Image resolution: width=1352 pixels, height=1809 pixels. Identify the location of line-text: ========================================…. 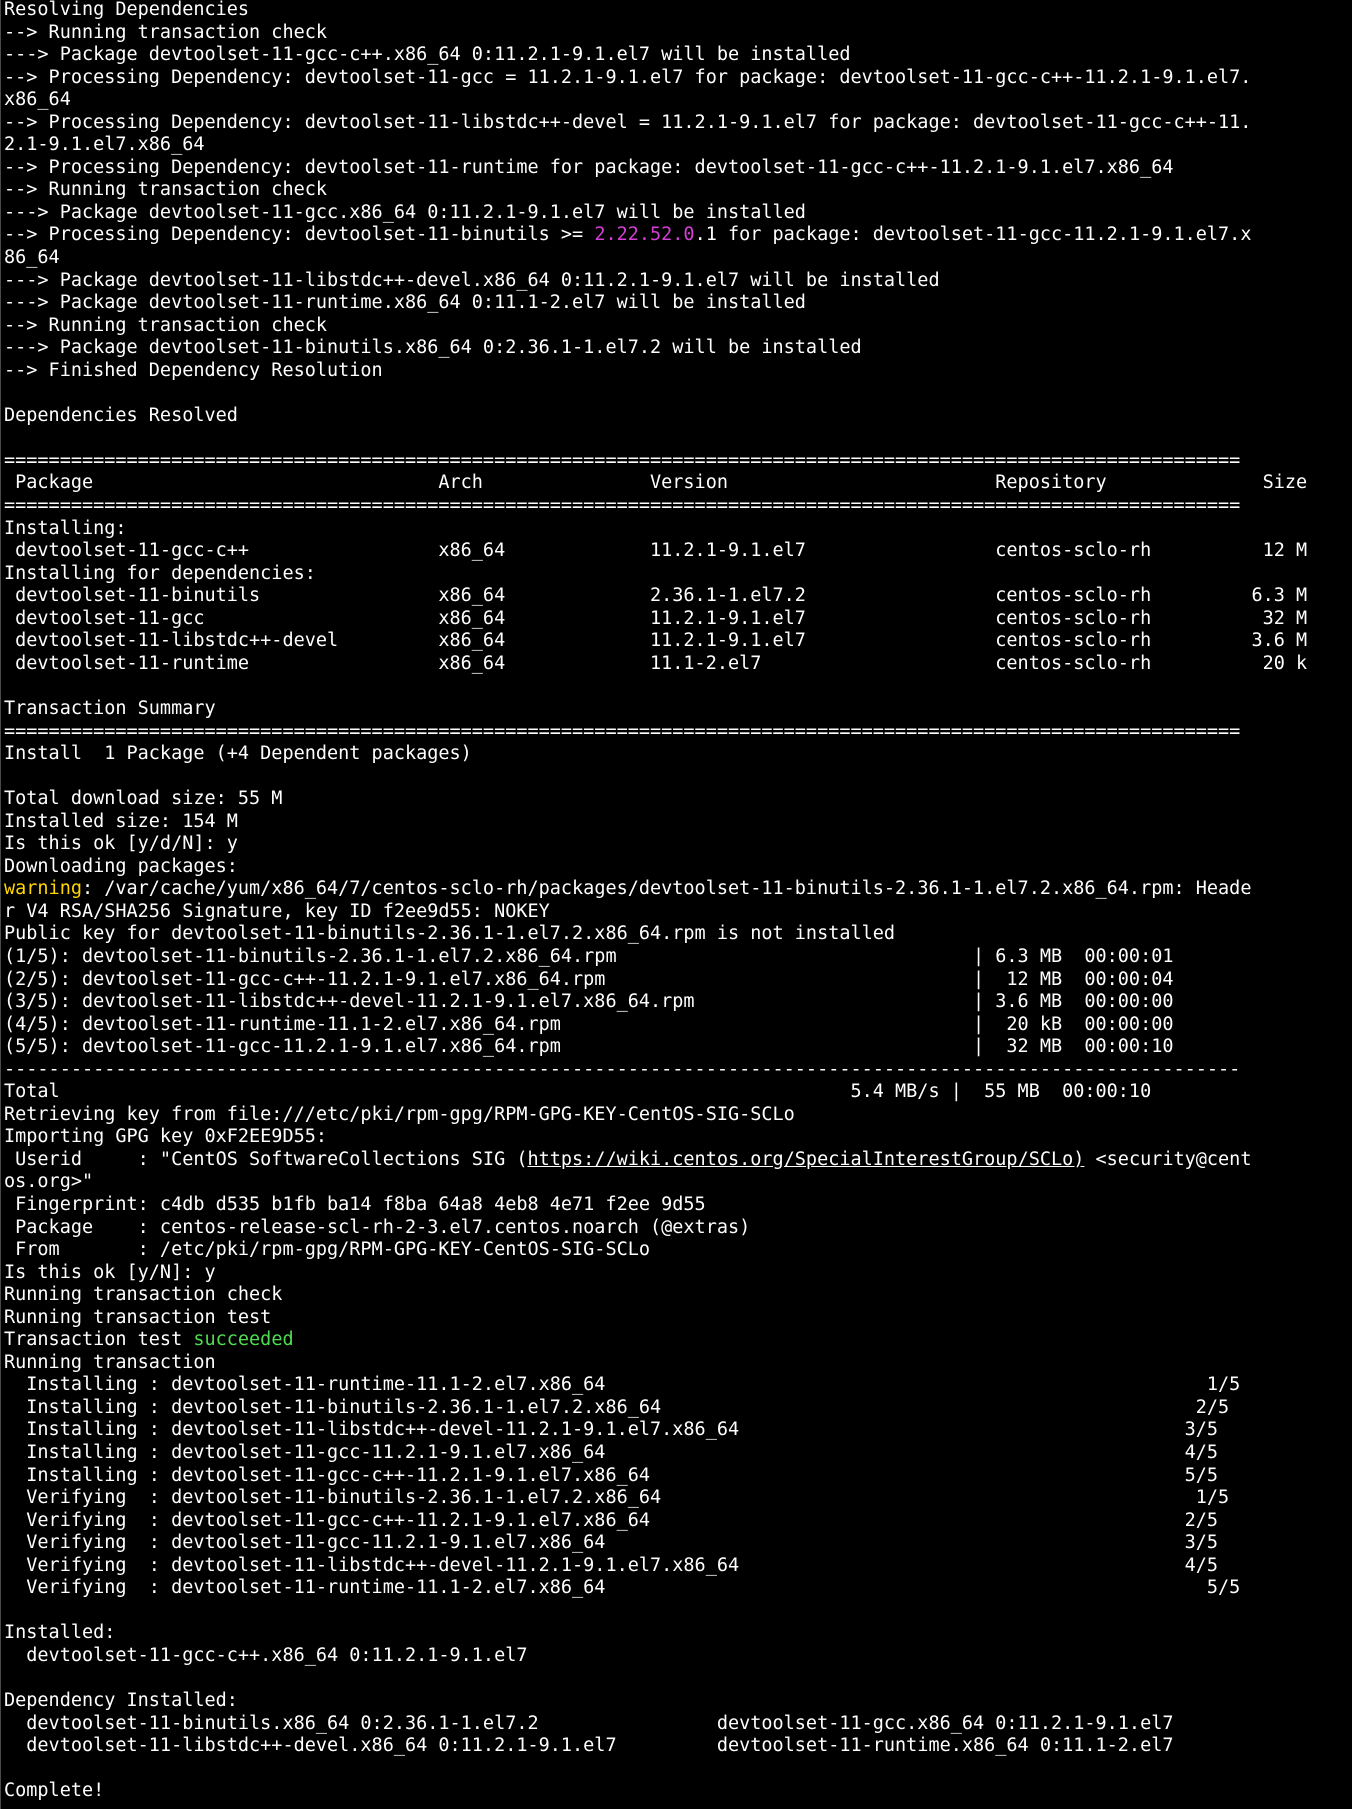
(622, 460).